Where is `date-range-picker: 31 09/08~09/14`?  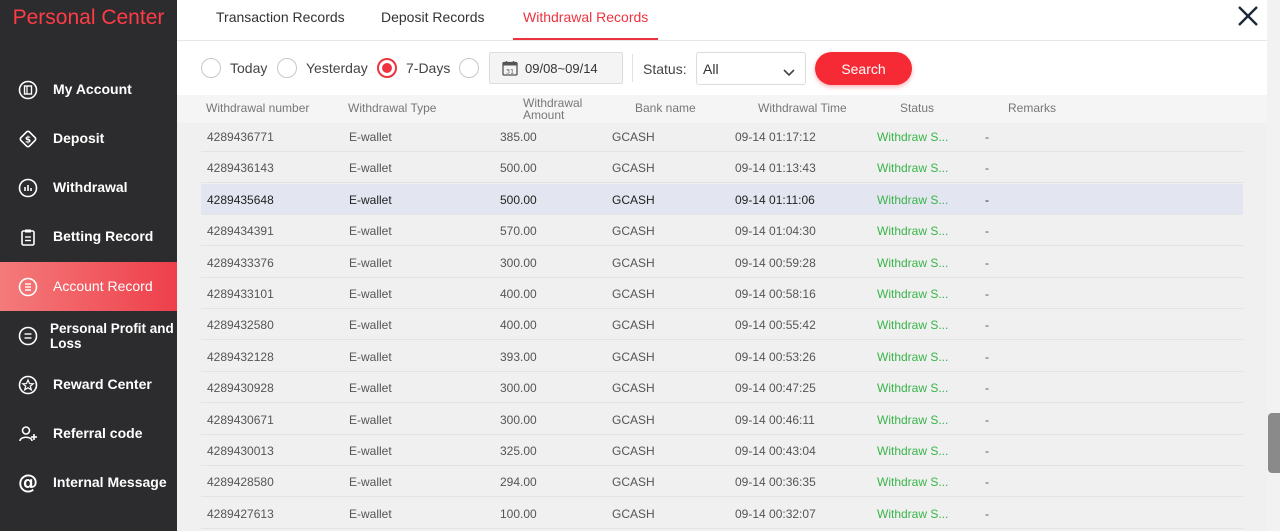
date-range-picker: 31 09/08~09/14 is located at coordinates (556, 68).